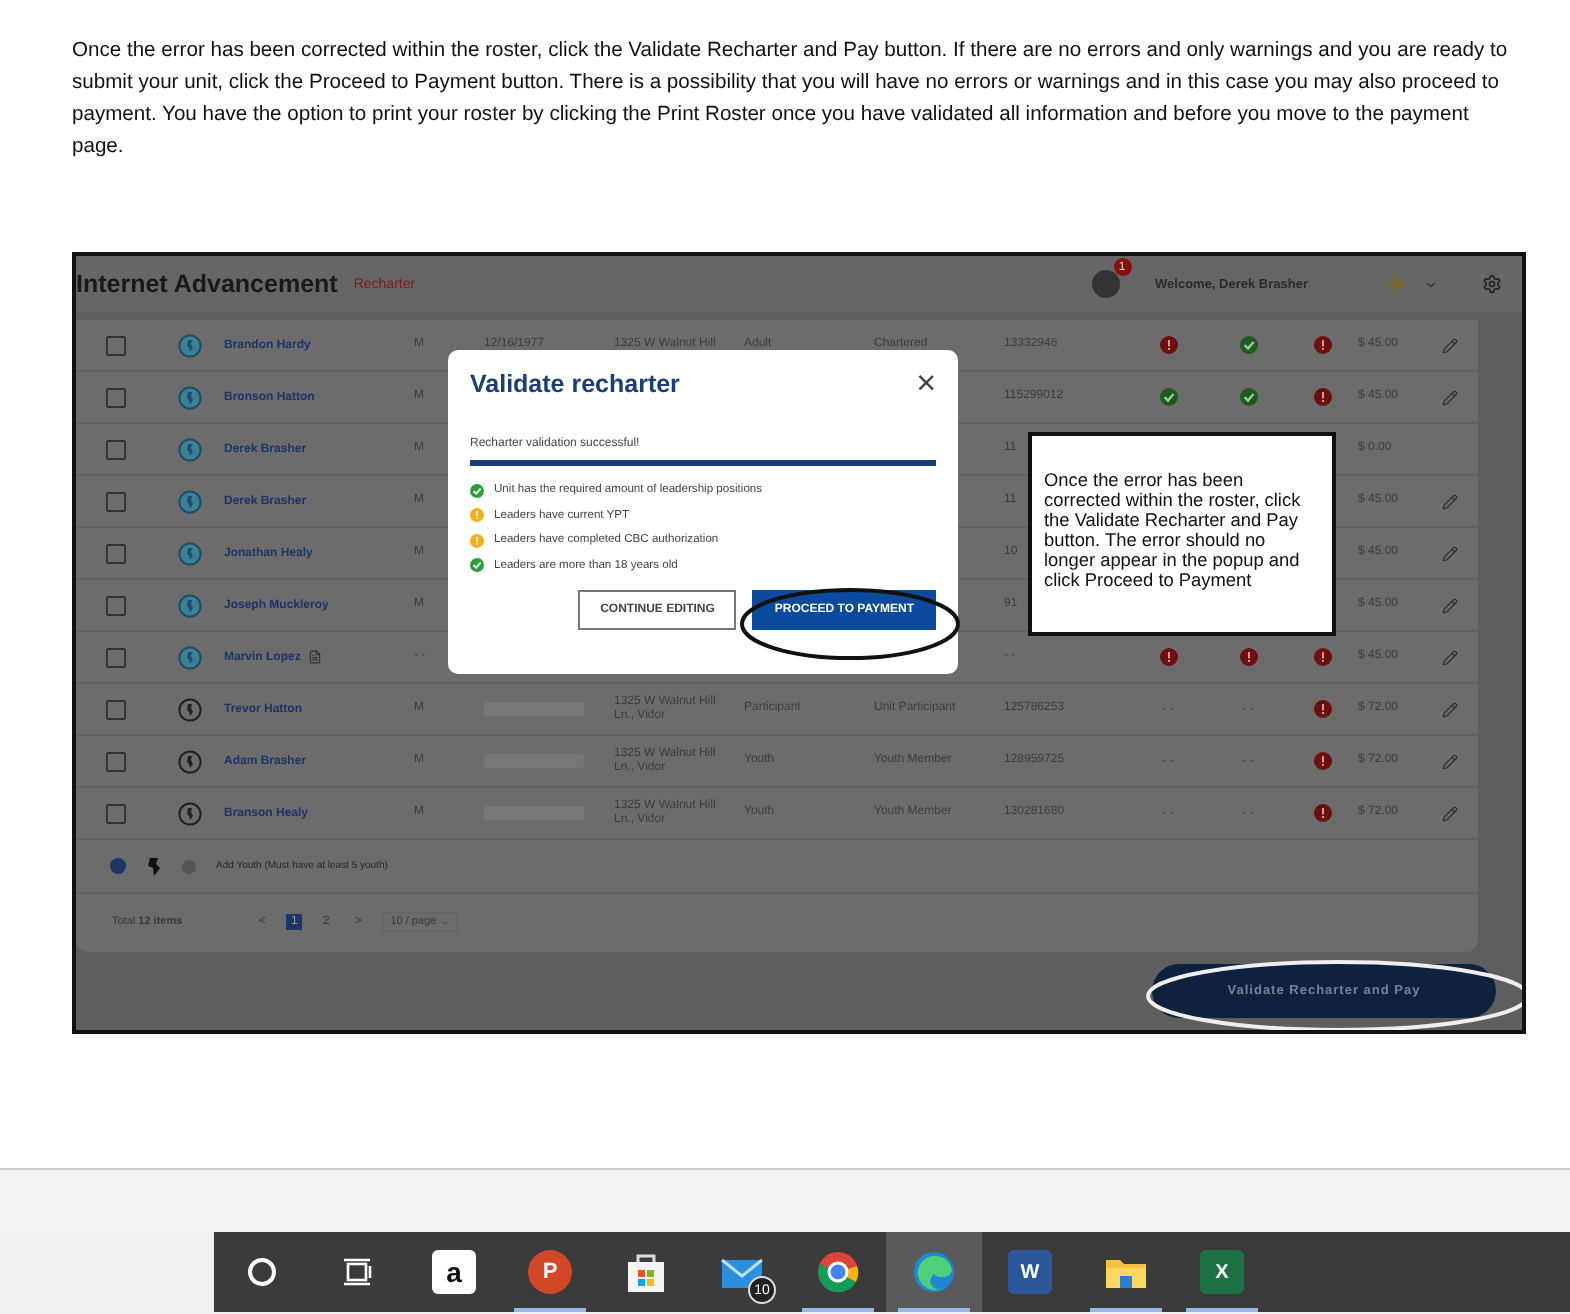 Image resolution: width=1570 pixels, height=1314 pixels. I want to click on document-app-icon: W, so click(1030, 1272).